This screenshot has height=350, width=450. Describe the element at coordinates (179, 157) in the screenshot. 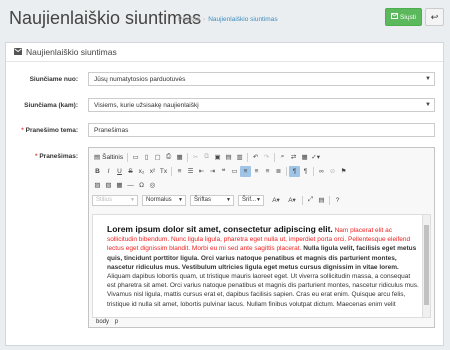

I see `templates-icon: ▦` at that location.